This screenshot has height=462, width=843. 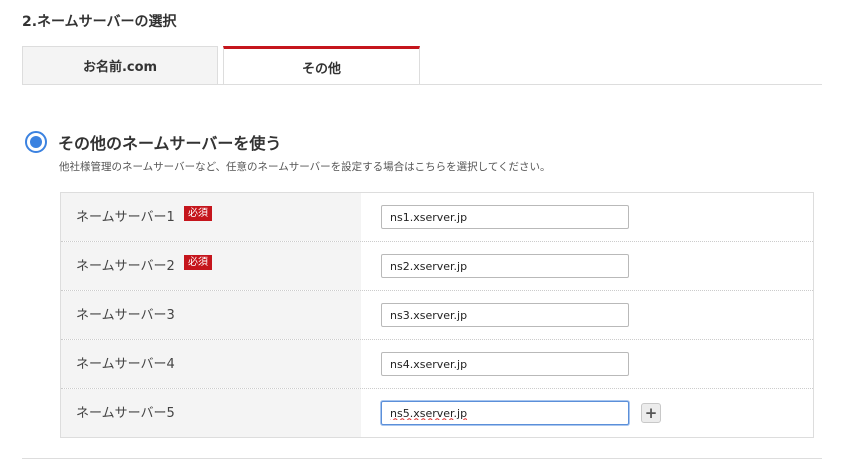 I want to click on nameserver-label: ネームサーバー4, so click(x=125, y=364).